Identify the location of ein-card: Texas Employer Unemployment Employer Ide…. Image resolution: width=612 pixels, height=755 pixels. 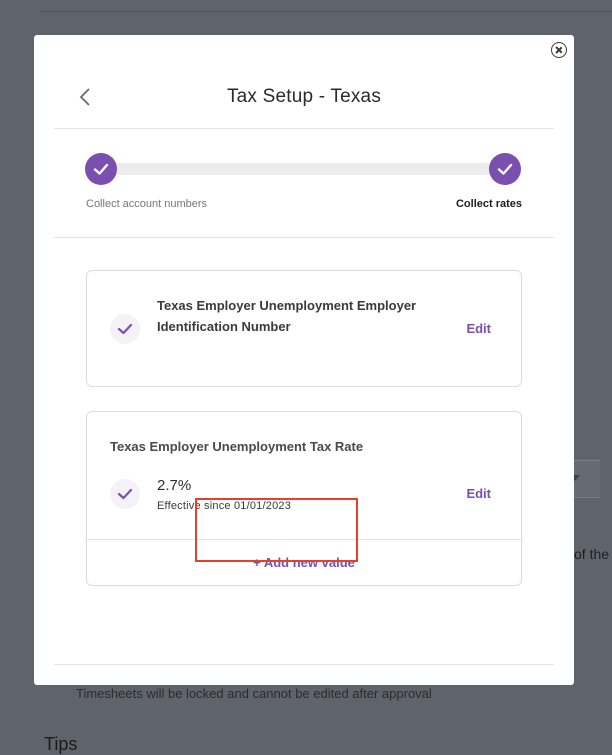
(304, 328).